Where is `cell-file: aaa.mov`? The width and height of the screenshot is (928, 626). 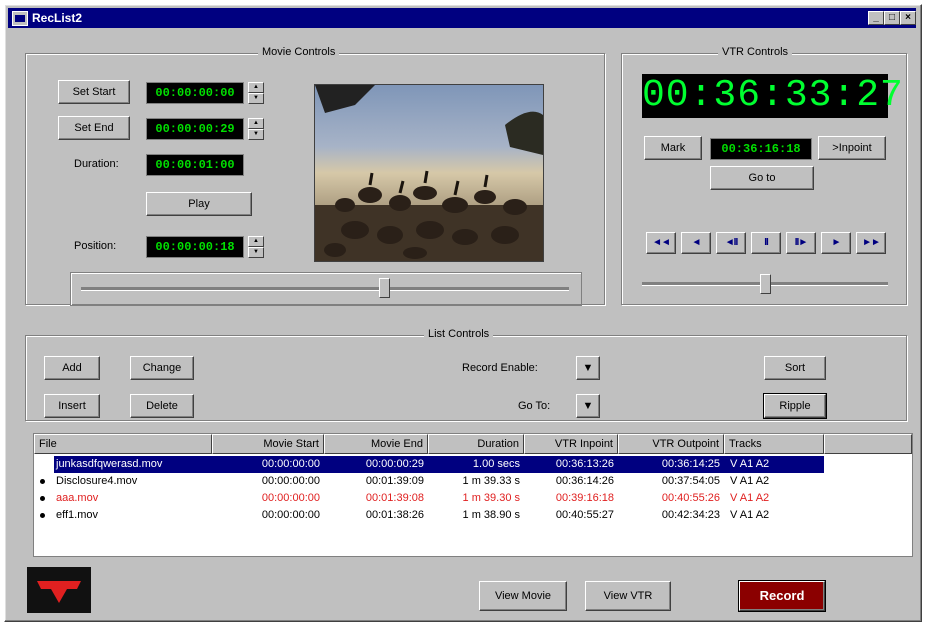 cell-file: aaa.mov is located at coordinates (77, 498).